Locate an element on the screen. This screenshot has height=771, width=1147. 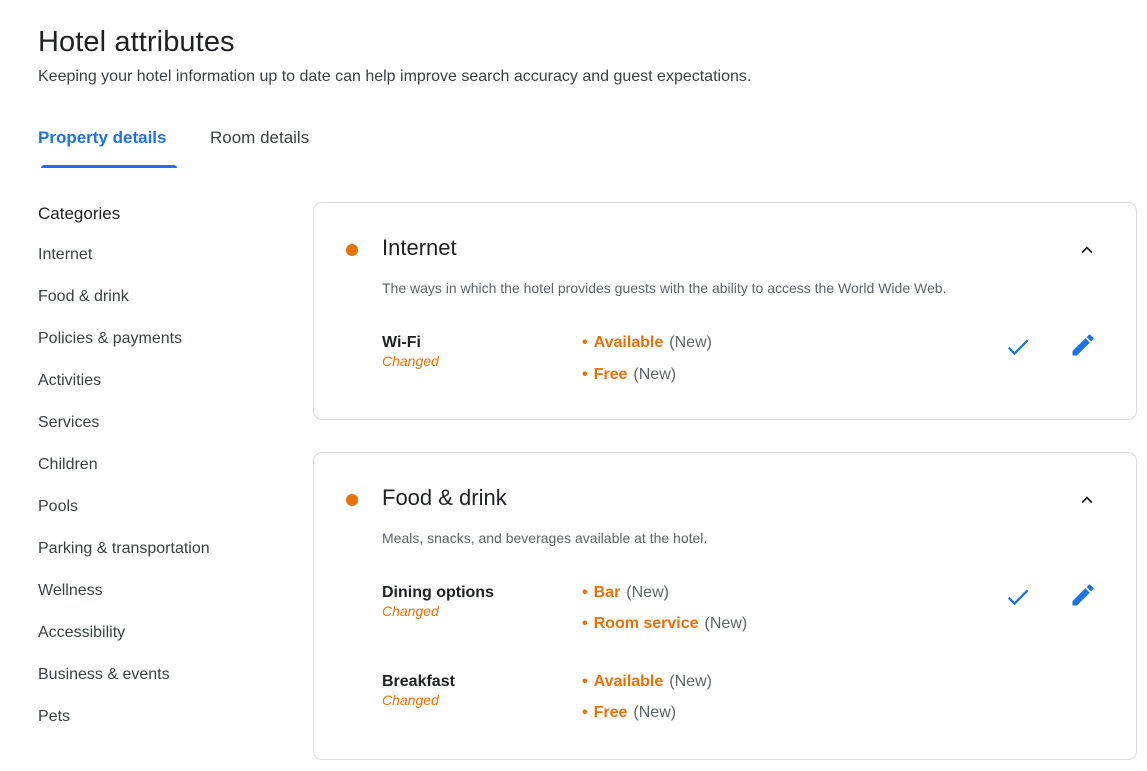
sidebar-item-accessibility: Accessibility is located at coordinates (124, 645).